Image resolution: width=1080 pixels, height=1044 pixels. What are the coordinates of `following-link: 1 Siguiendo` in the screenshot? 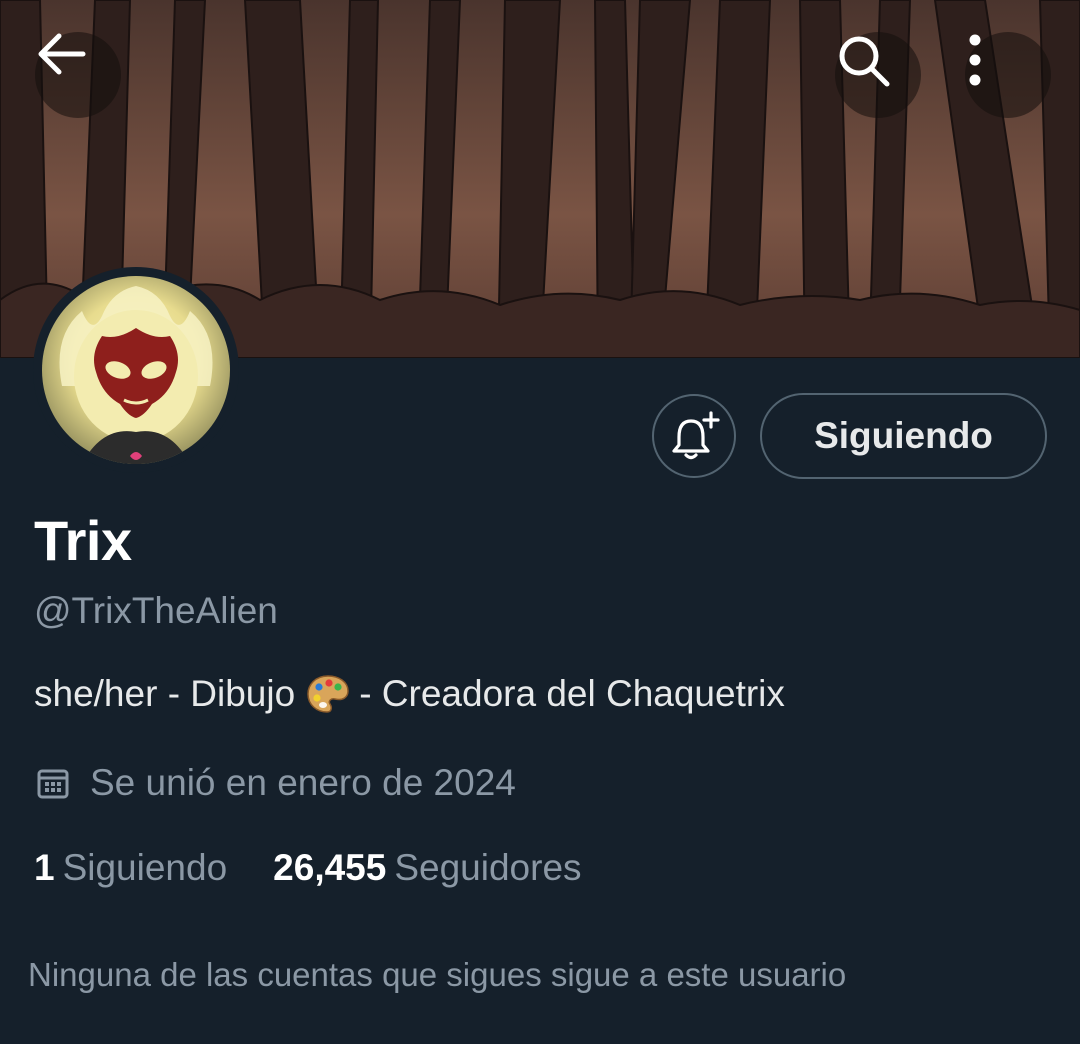 It's located at (130, 868).